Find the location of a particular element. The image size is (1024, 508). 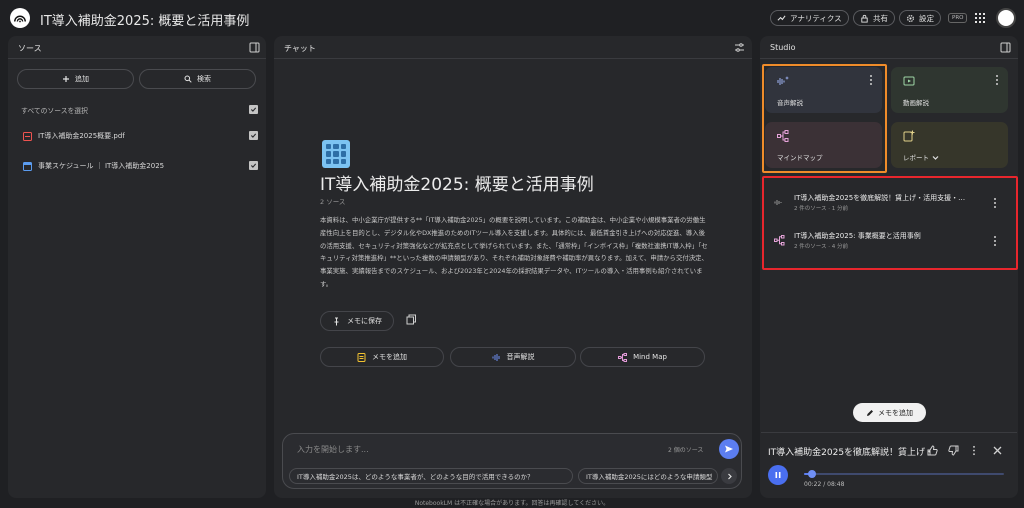

send-icon is located at coordinates (729, 449).